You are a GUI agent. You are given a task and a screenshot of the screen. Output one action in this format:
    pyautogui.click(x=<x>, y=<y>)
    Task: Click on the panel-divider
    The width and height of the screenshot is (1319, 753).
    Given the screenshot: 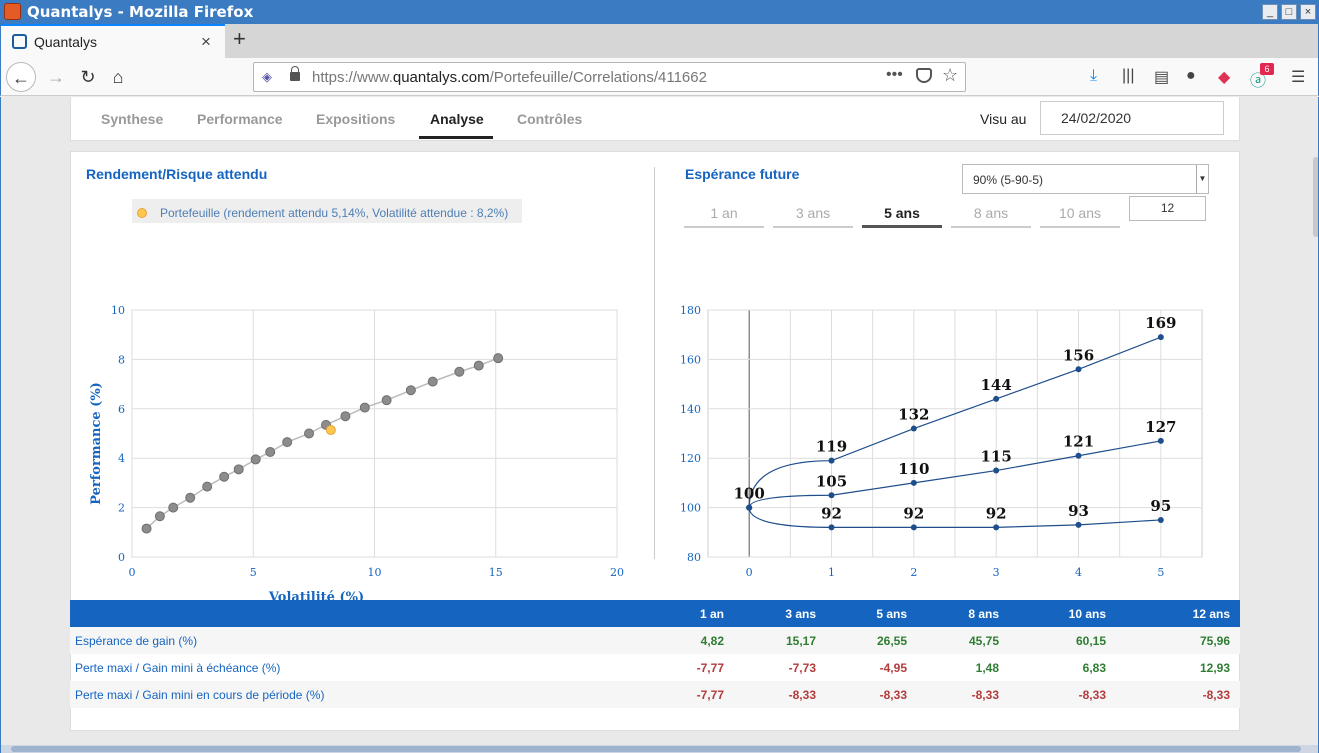 What is the action you would take?
    pyautogui.click(x=654, y=363)
    